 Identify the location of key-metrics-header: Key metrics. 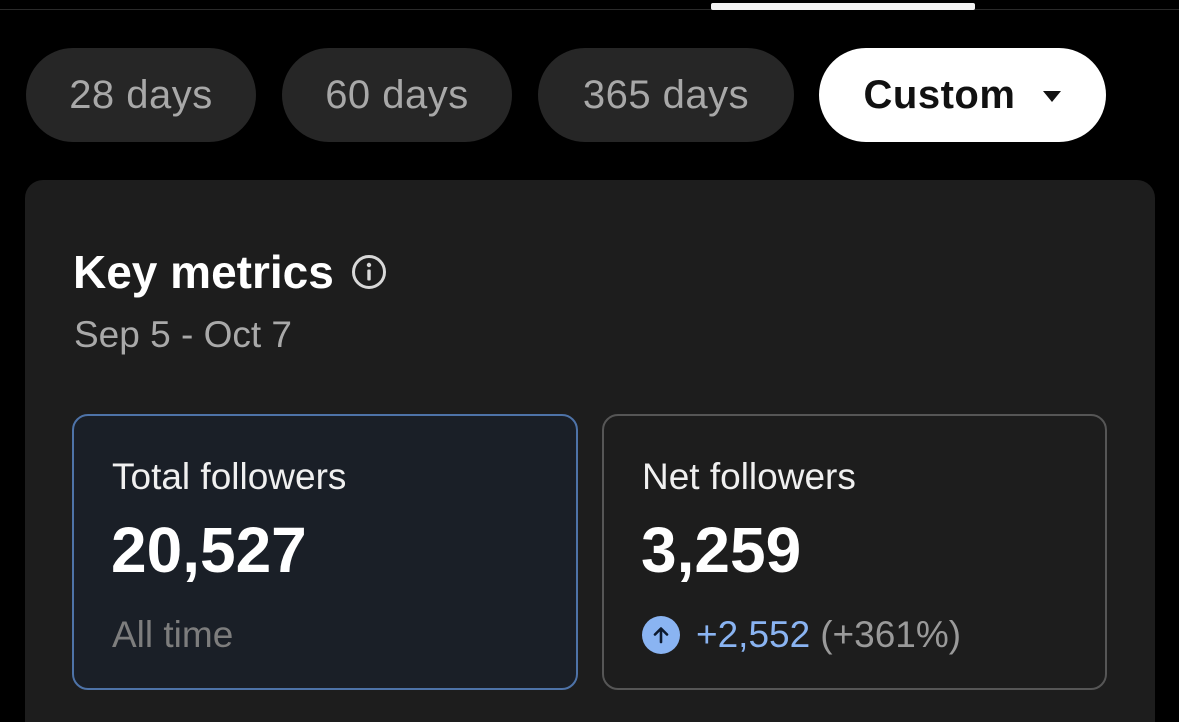
(230, 272).